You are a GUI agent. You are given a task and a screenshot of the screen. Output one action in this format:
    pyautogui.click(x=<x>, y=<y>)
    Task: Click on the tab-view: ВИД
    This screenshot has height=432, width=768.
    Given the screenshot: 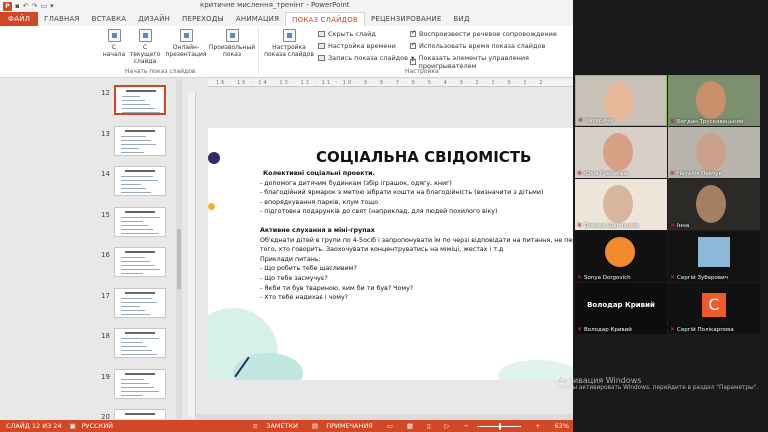 What is the action you would take?
    pyautogui.click(x=462, y=19)
    